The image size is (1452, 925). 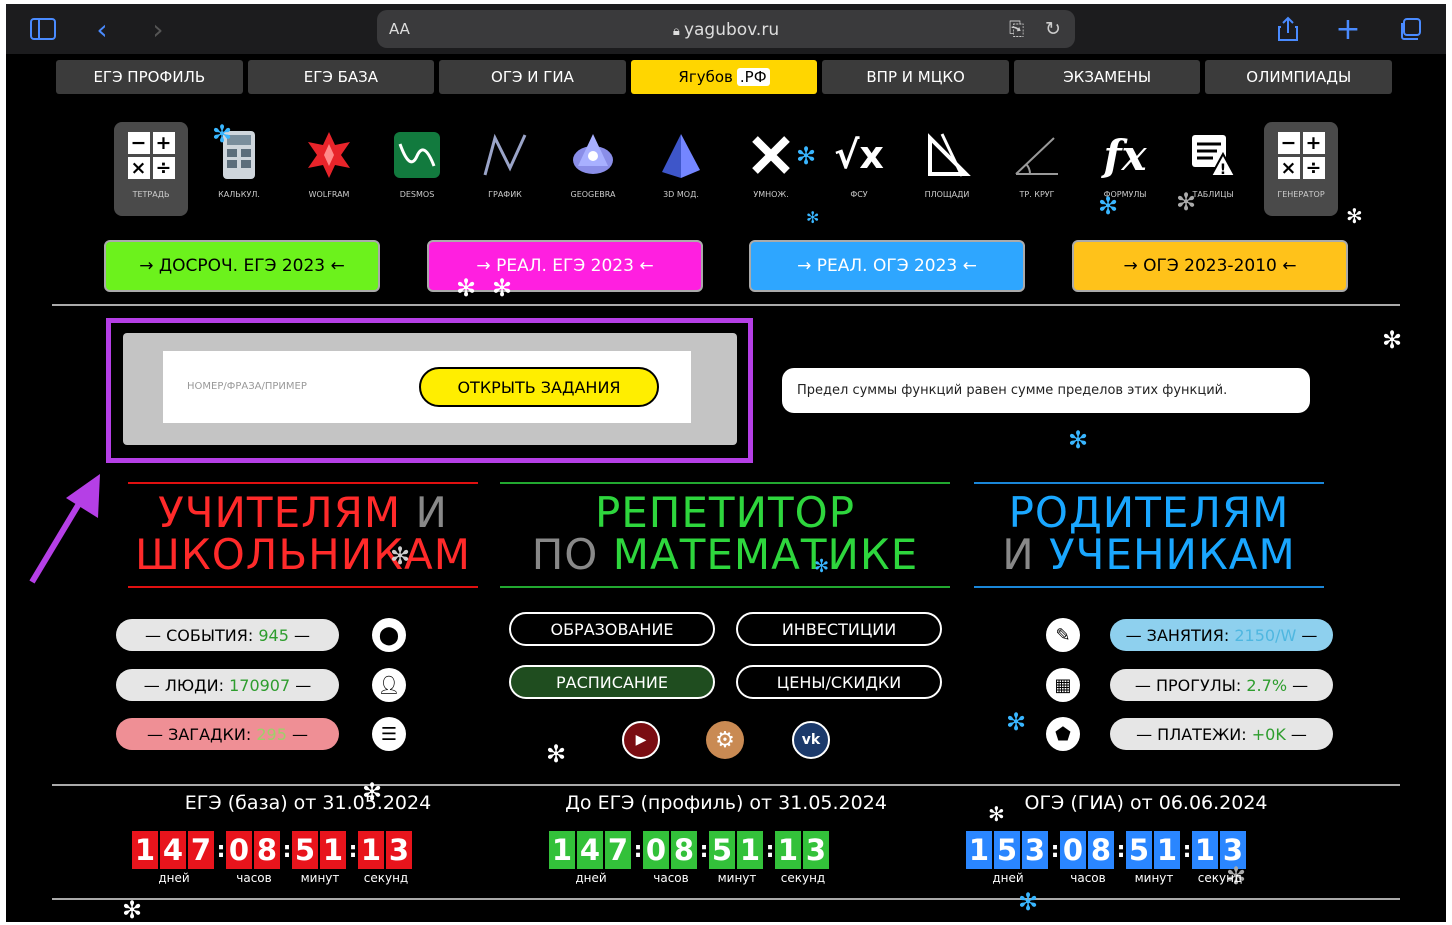 What do you see at coordinates (859, 194) in the screenshot?
I see `tool-label: ФСУ` at bounding box center [859, 194].